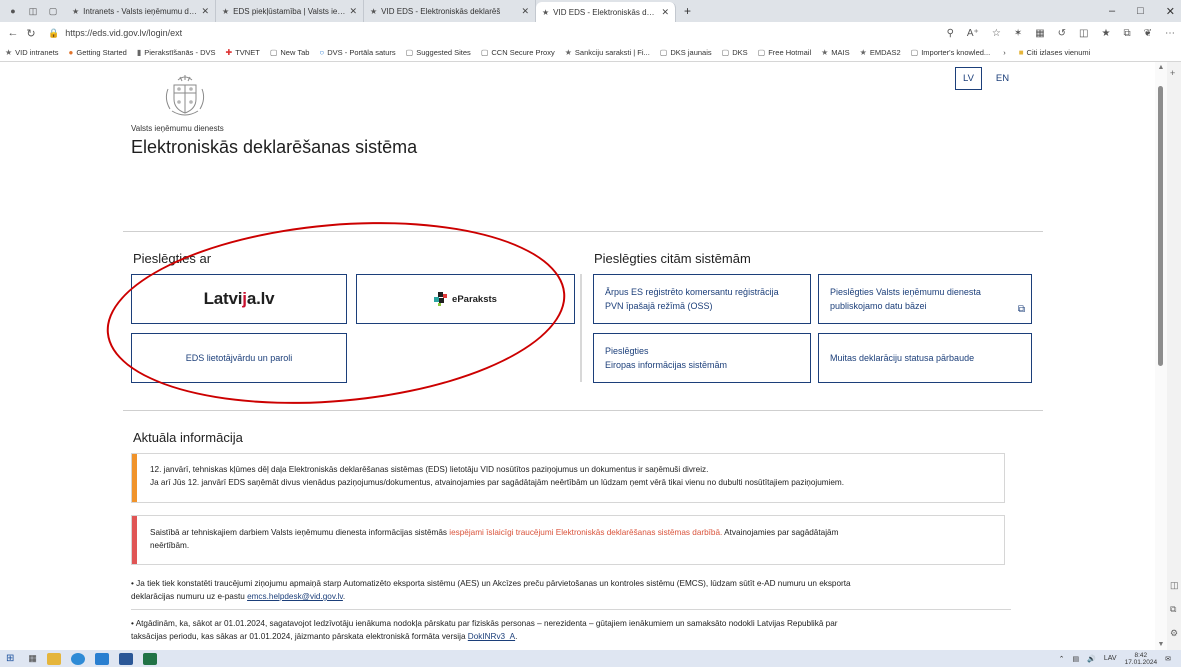 The width and height of the screenshot is (1181, 667). Describe the element at coordinates (1161, 67) in the screenshot. I see `scroll-up-icon: ▲` at that location.